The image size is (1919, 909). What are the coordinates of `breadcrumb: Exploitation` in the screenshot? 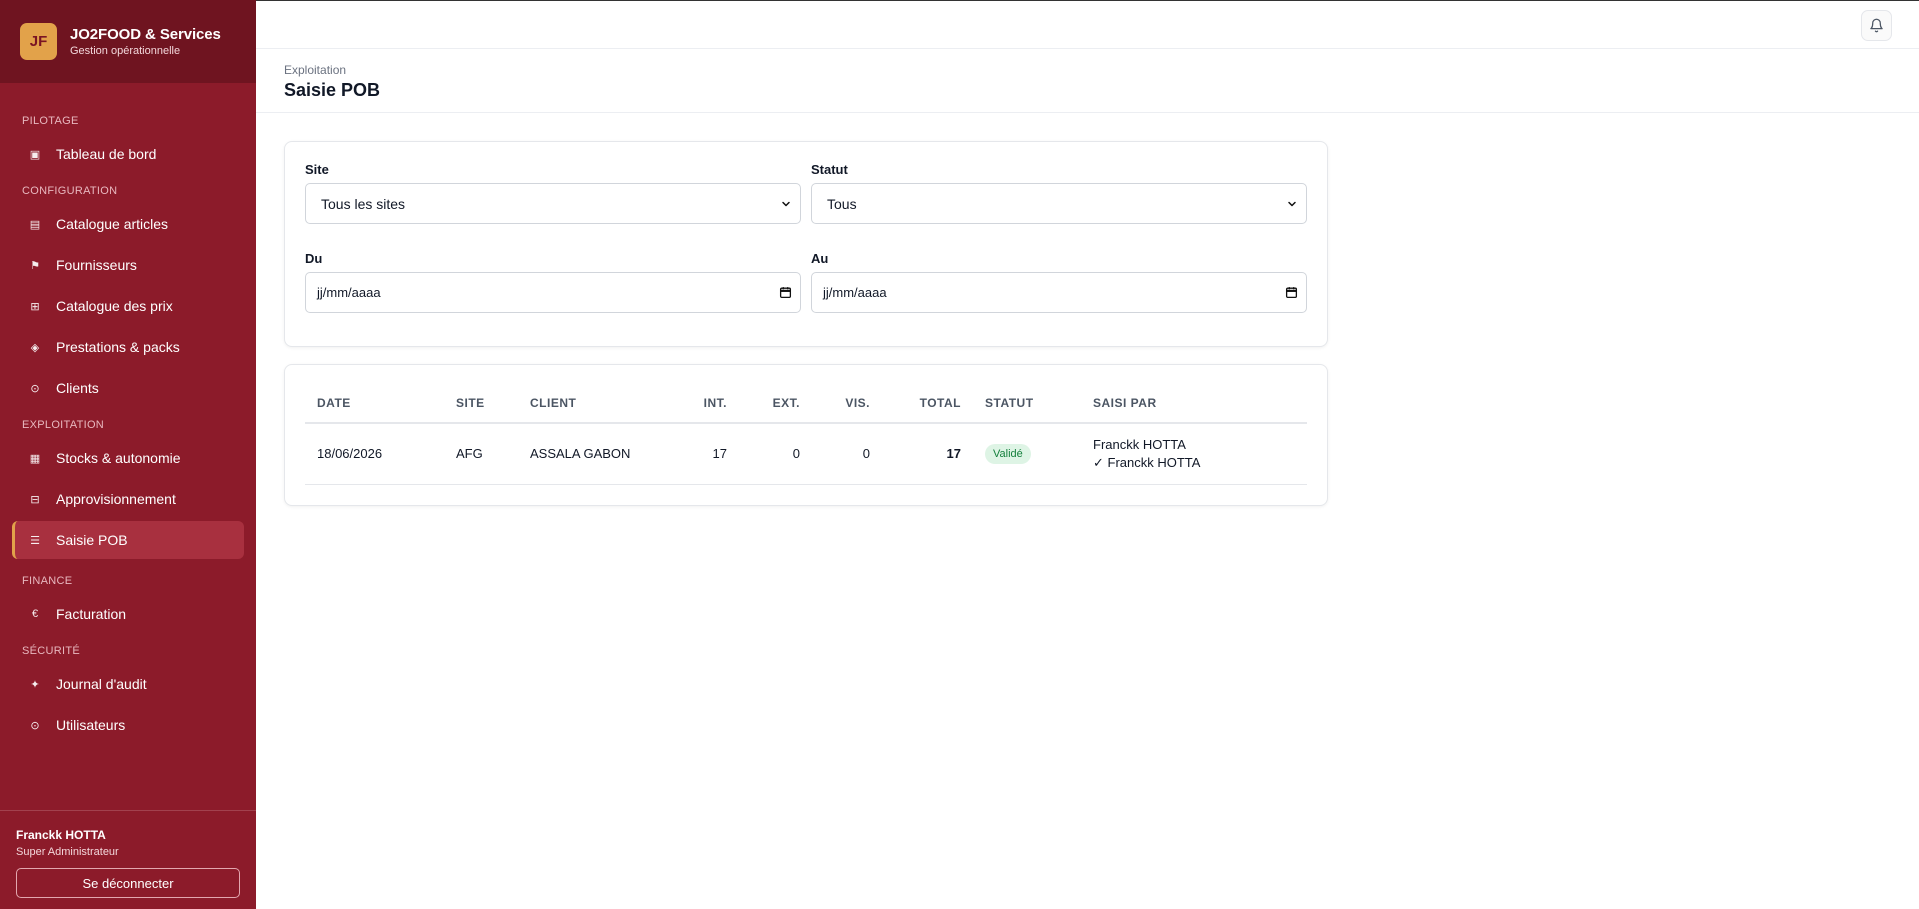 It's located at (315, 70).